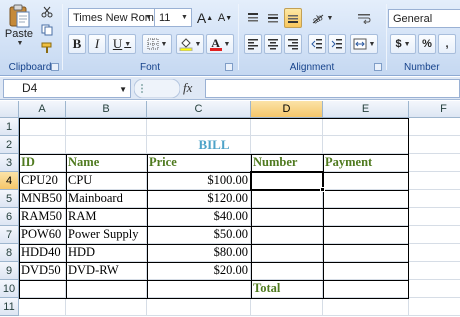 The width and height of the screenshot is (460, 317). Describe the element at coordinates (9, 199) in the screenshot. I see `row-header-5: 5` at that location.